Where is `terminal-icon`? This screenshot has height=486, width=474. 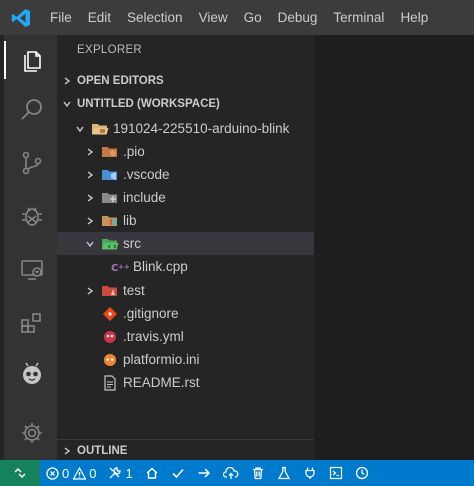 terminal-icon is located at coordinates (335, 473).